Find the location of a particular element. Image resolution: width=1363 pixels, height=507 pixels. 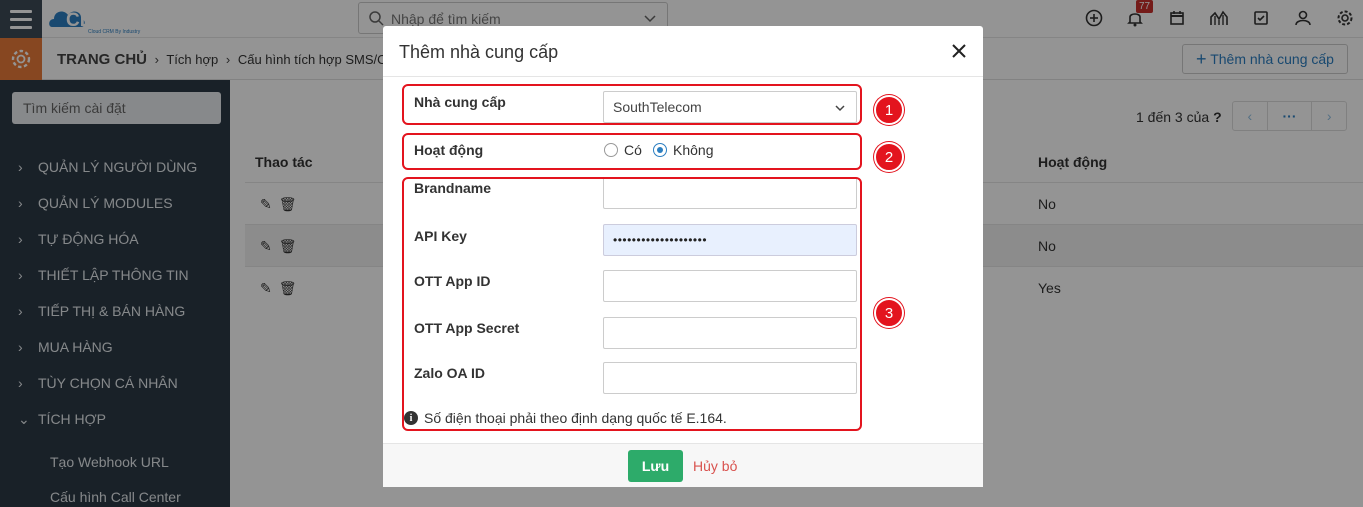

annotation-marker-1: 1 is located at coordinates (889, 110).